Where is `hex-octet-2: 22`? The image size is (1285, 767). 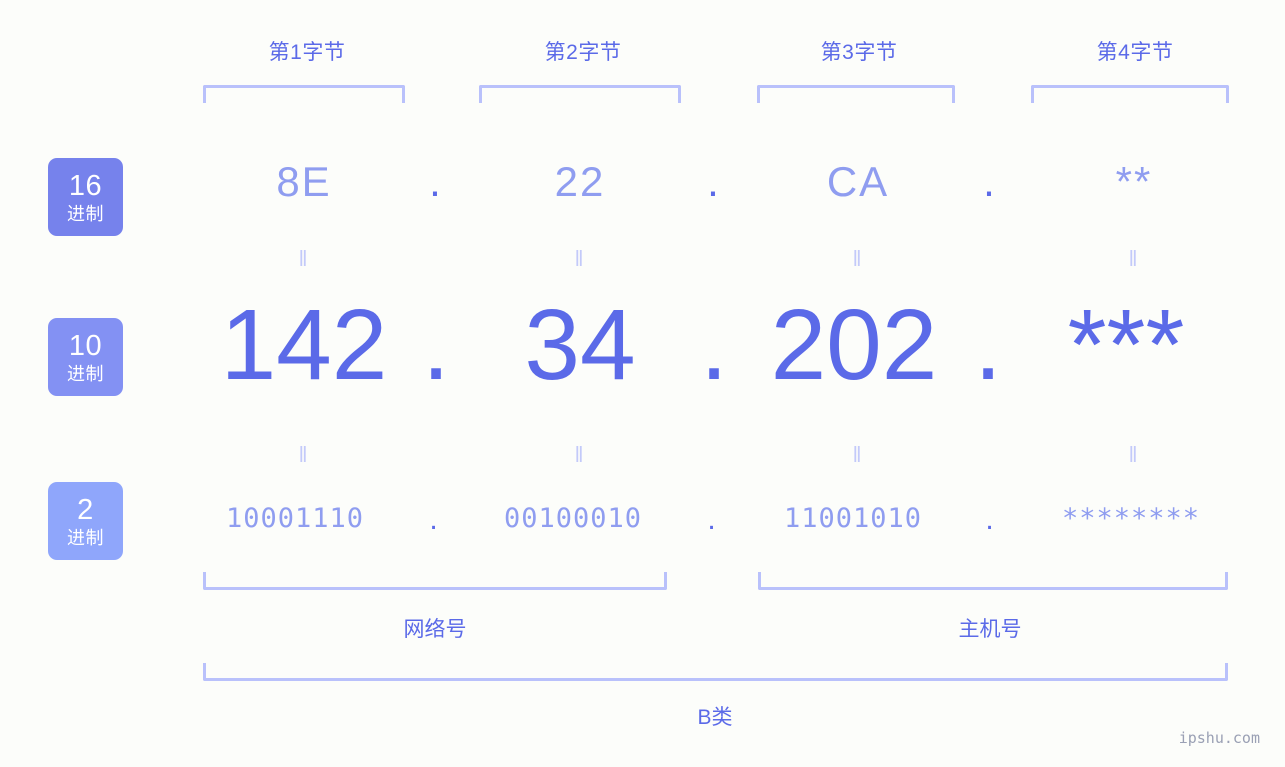 hex-octet-2: 22 is located at coordinates (580, 181).